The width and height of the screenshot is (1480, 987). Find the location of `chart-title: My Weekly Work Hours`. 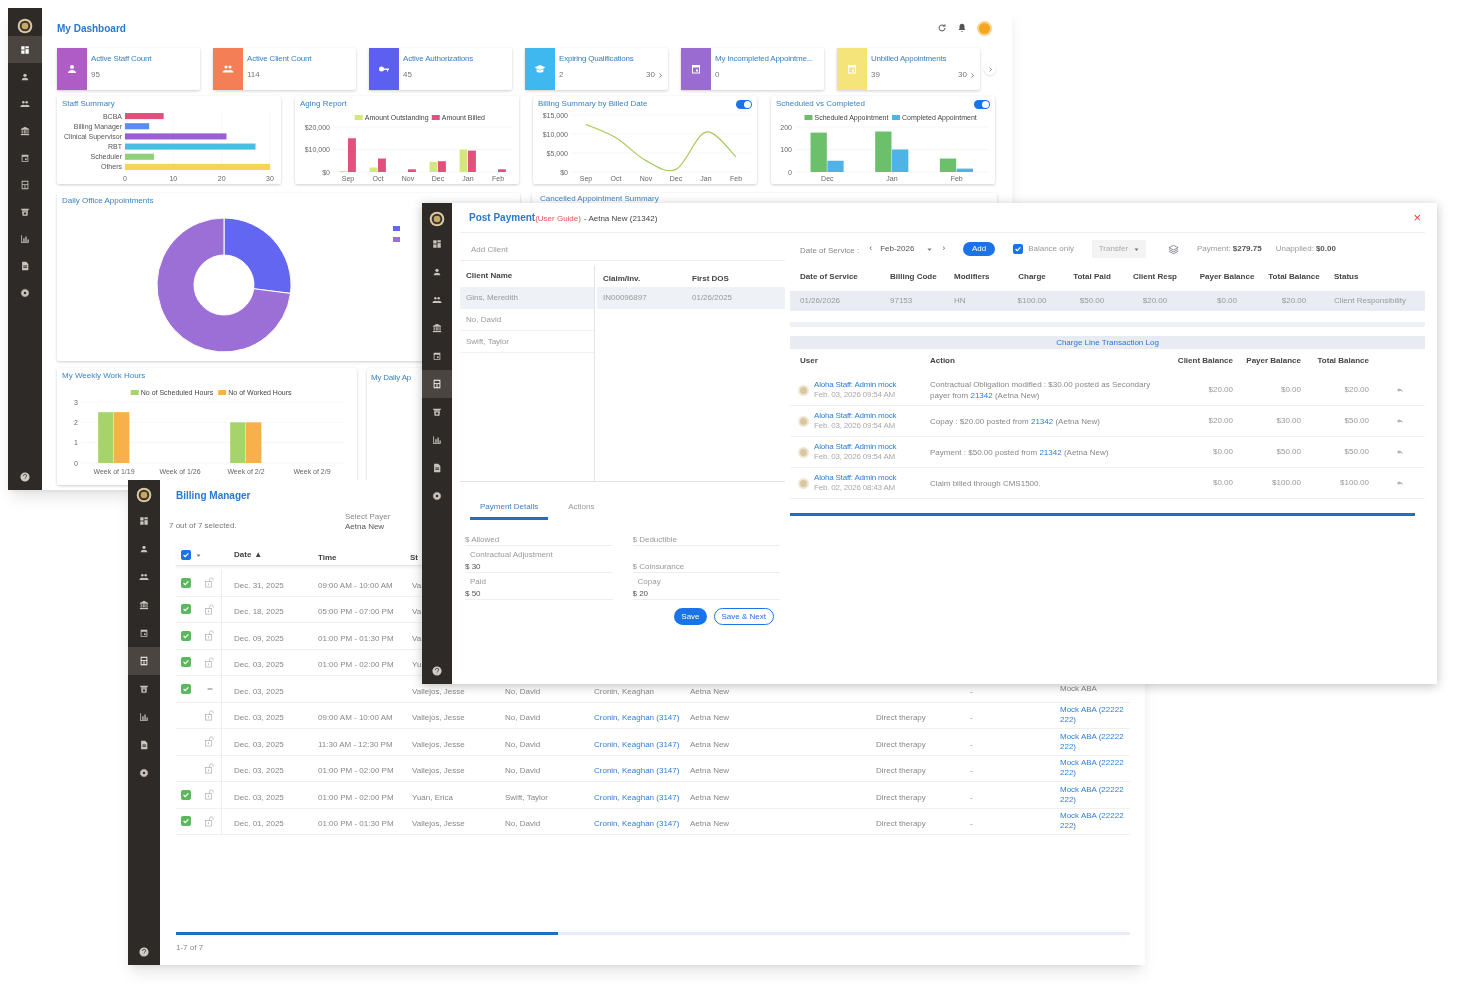

chart-title: My Weekly Work Hours is located at coordinates (104, 376).